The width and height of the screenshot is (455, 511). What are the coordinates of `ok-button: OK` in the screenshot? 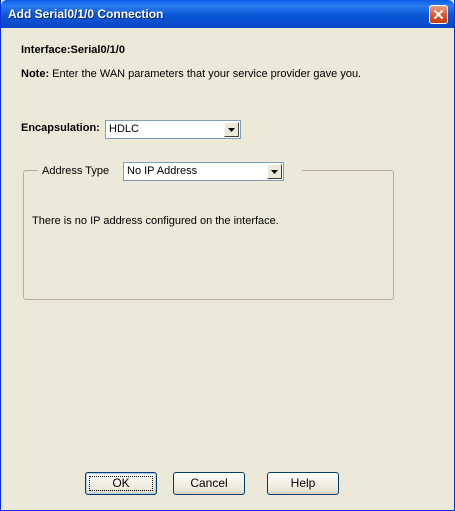 It's located at (121, 483).